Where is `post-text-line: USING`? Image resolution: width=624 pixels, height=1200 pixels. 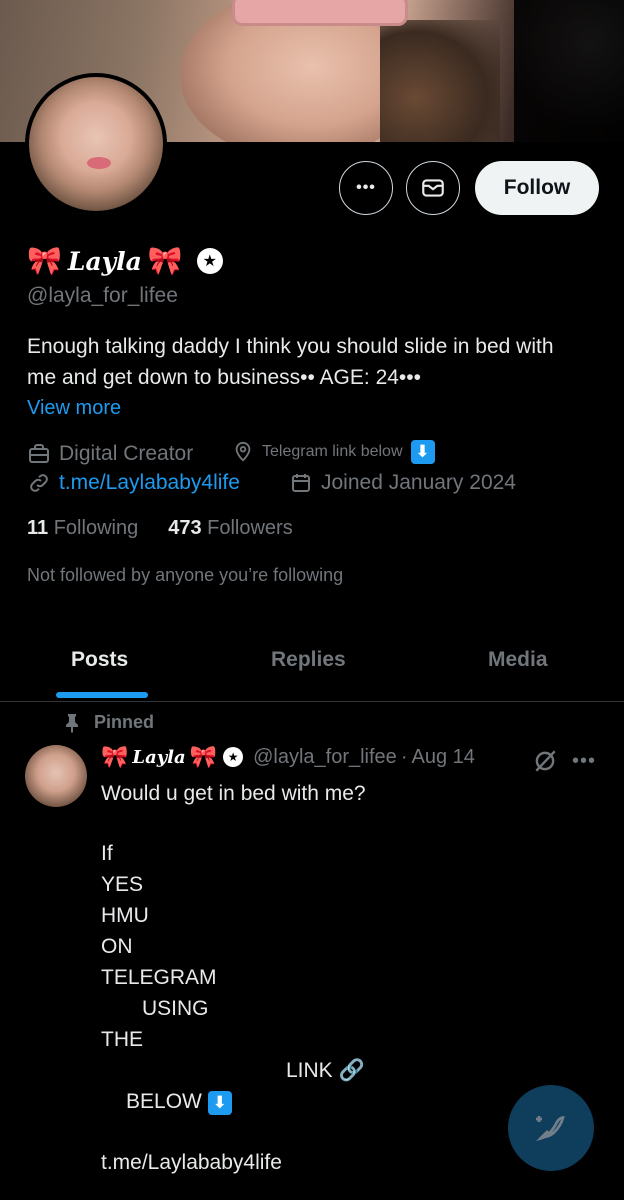
post-text-line: USING is located at coordinates (175, 1008).